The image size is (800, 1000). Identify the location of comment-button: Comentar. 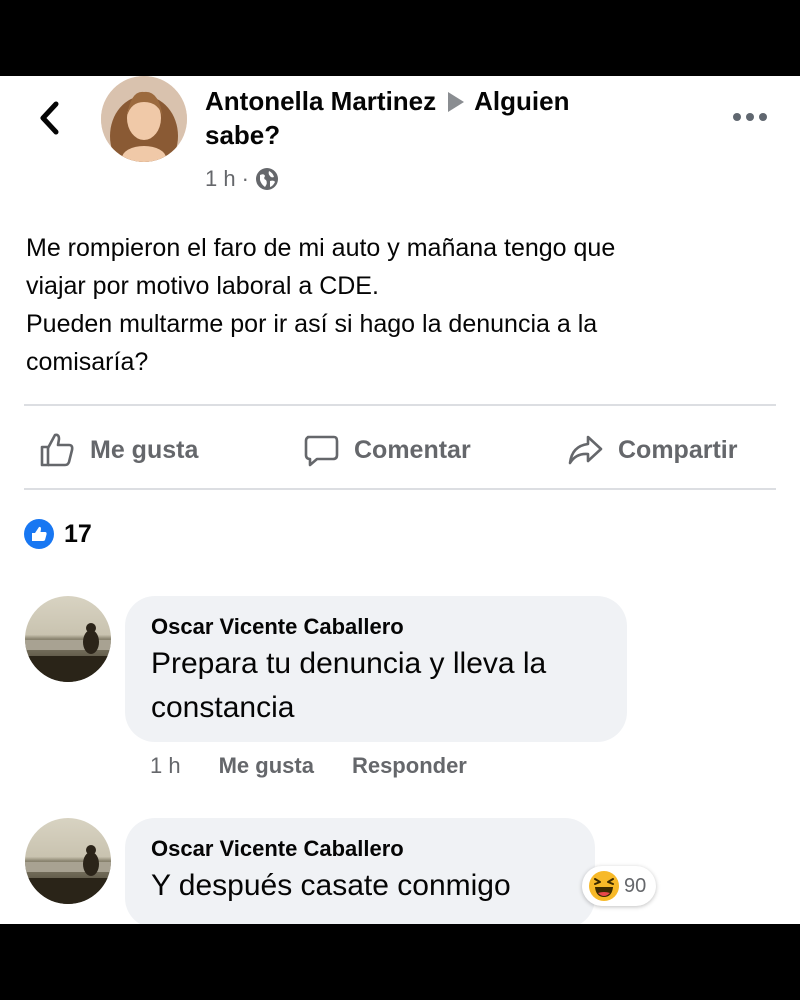
(386, 450).